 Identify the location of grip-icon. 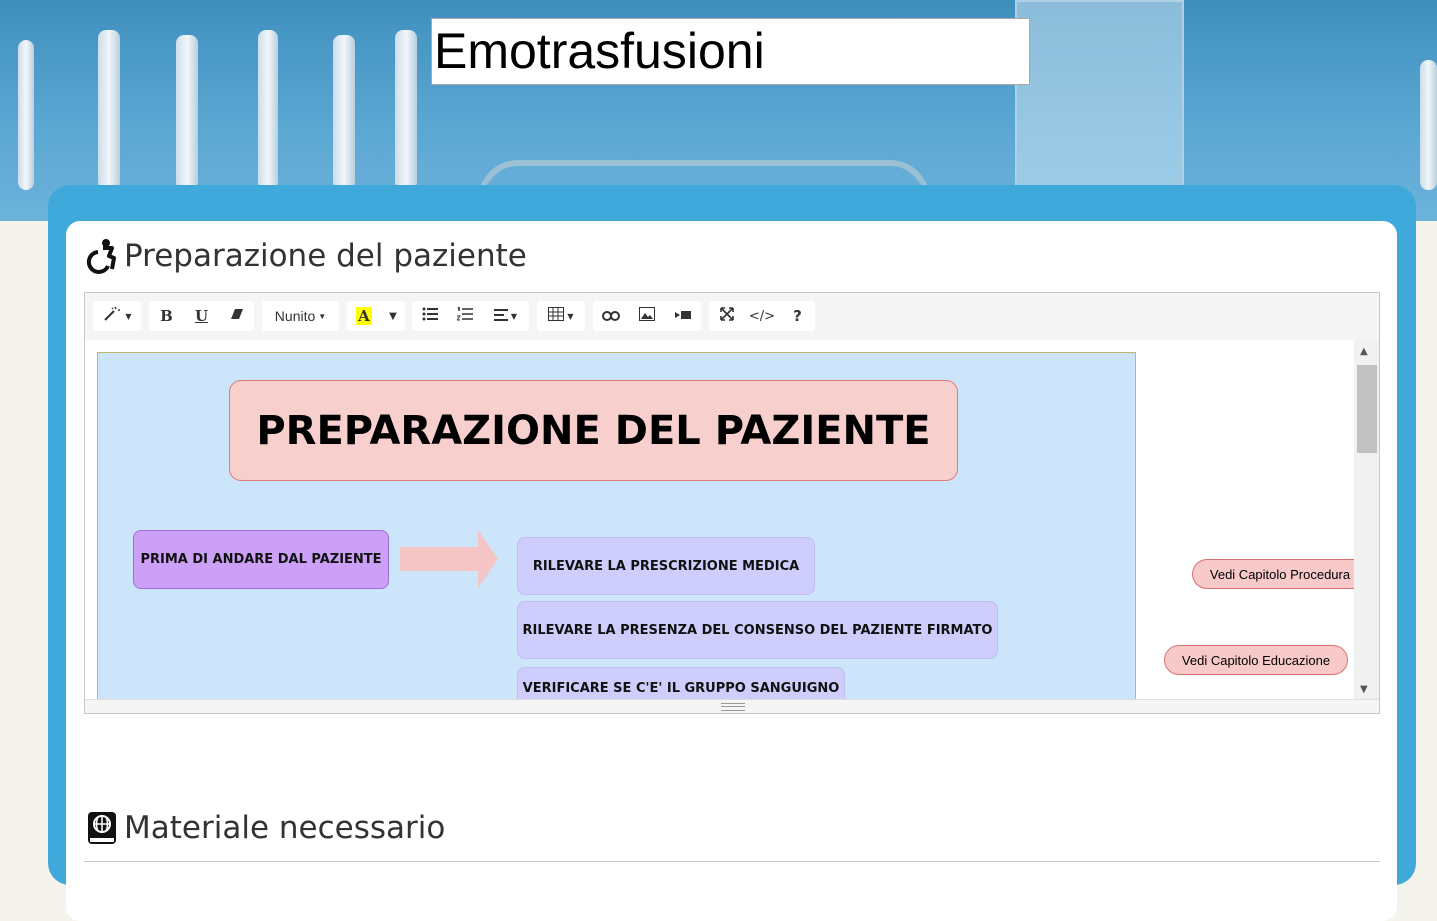
(733, 707).